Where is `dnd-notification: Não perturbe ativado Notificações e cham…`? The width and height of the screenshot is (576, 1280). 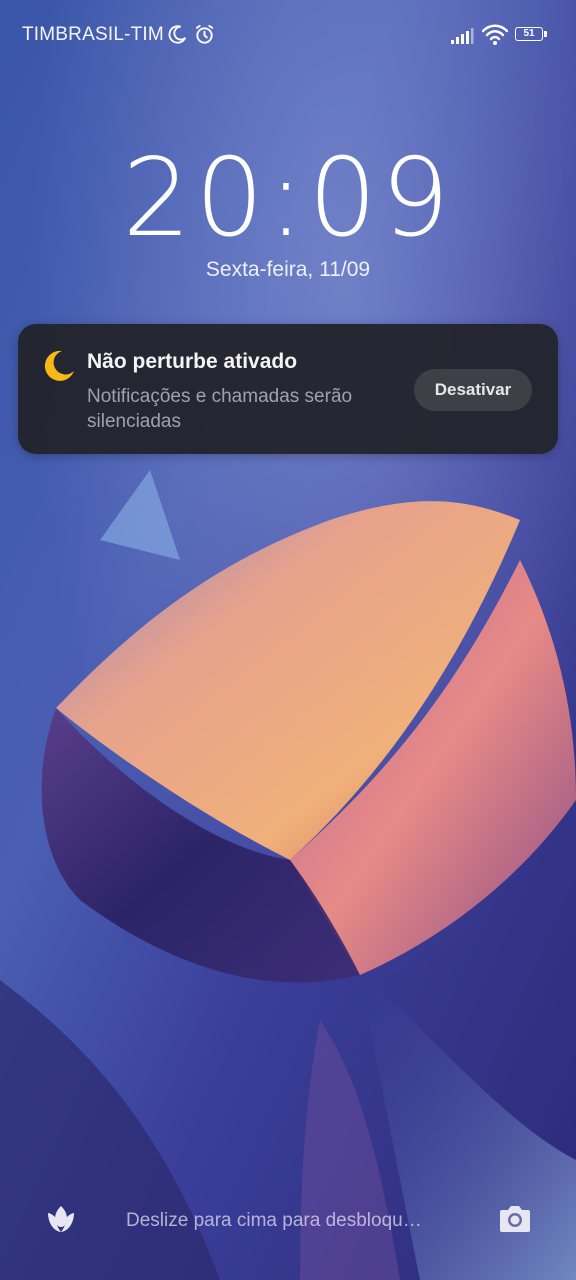
dnd-notification: Não perturbe ativado Notificações e cham… is located at coordinates (288, 389).